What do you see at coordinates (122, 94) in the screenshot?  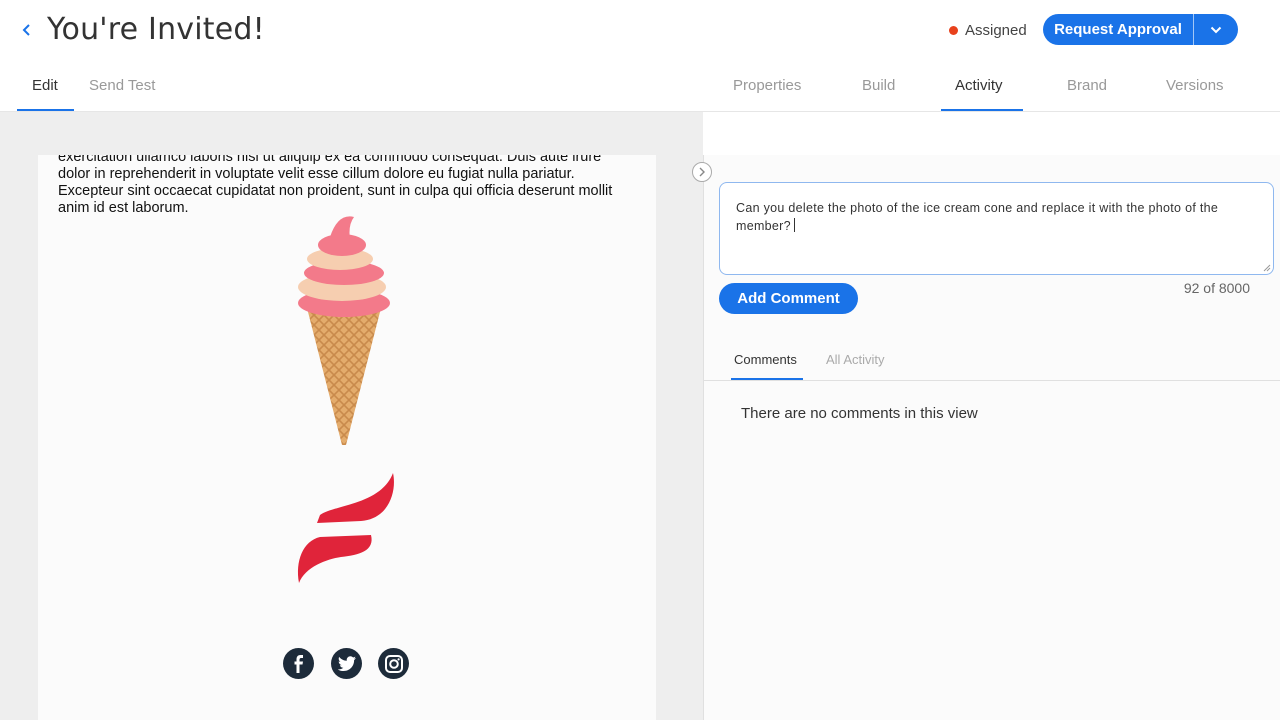 I see `tab-send-test: Send Test` at bounding box center [122, 94].